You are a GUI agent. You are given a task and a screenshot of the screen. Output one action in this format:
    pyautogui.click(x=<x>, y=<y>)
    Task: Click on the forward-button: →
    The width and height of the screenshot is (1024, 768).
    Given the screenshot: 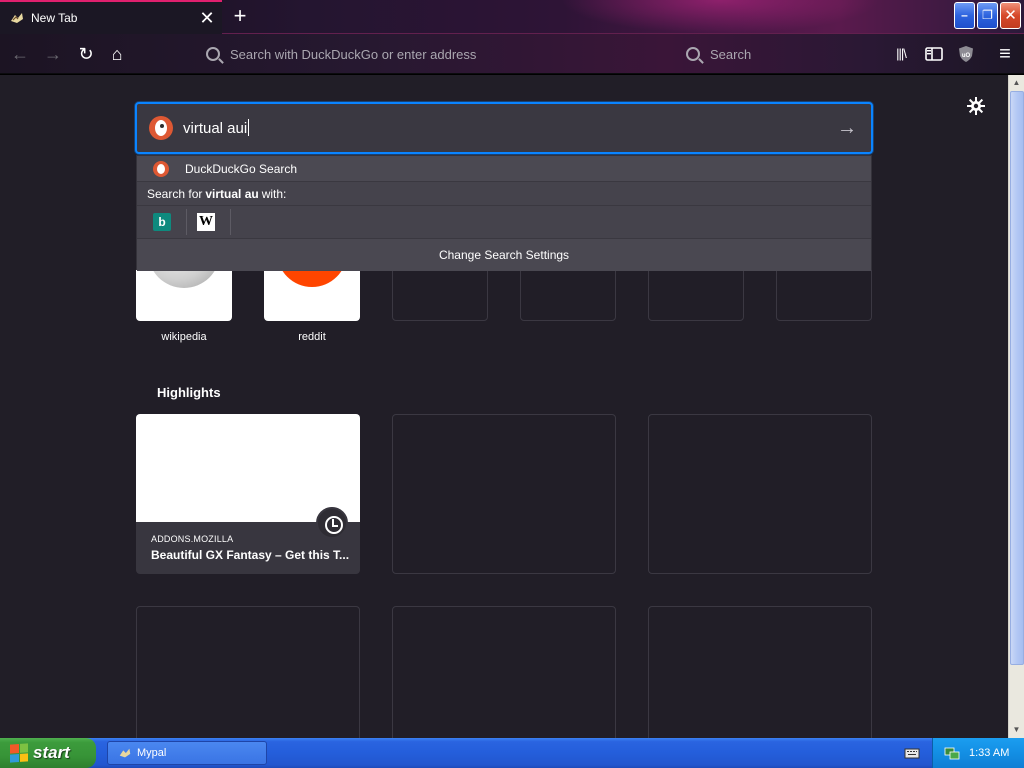 What is the action you would take?
    pyautogui.click(x=53, y=54)
    